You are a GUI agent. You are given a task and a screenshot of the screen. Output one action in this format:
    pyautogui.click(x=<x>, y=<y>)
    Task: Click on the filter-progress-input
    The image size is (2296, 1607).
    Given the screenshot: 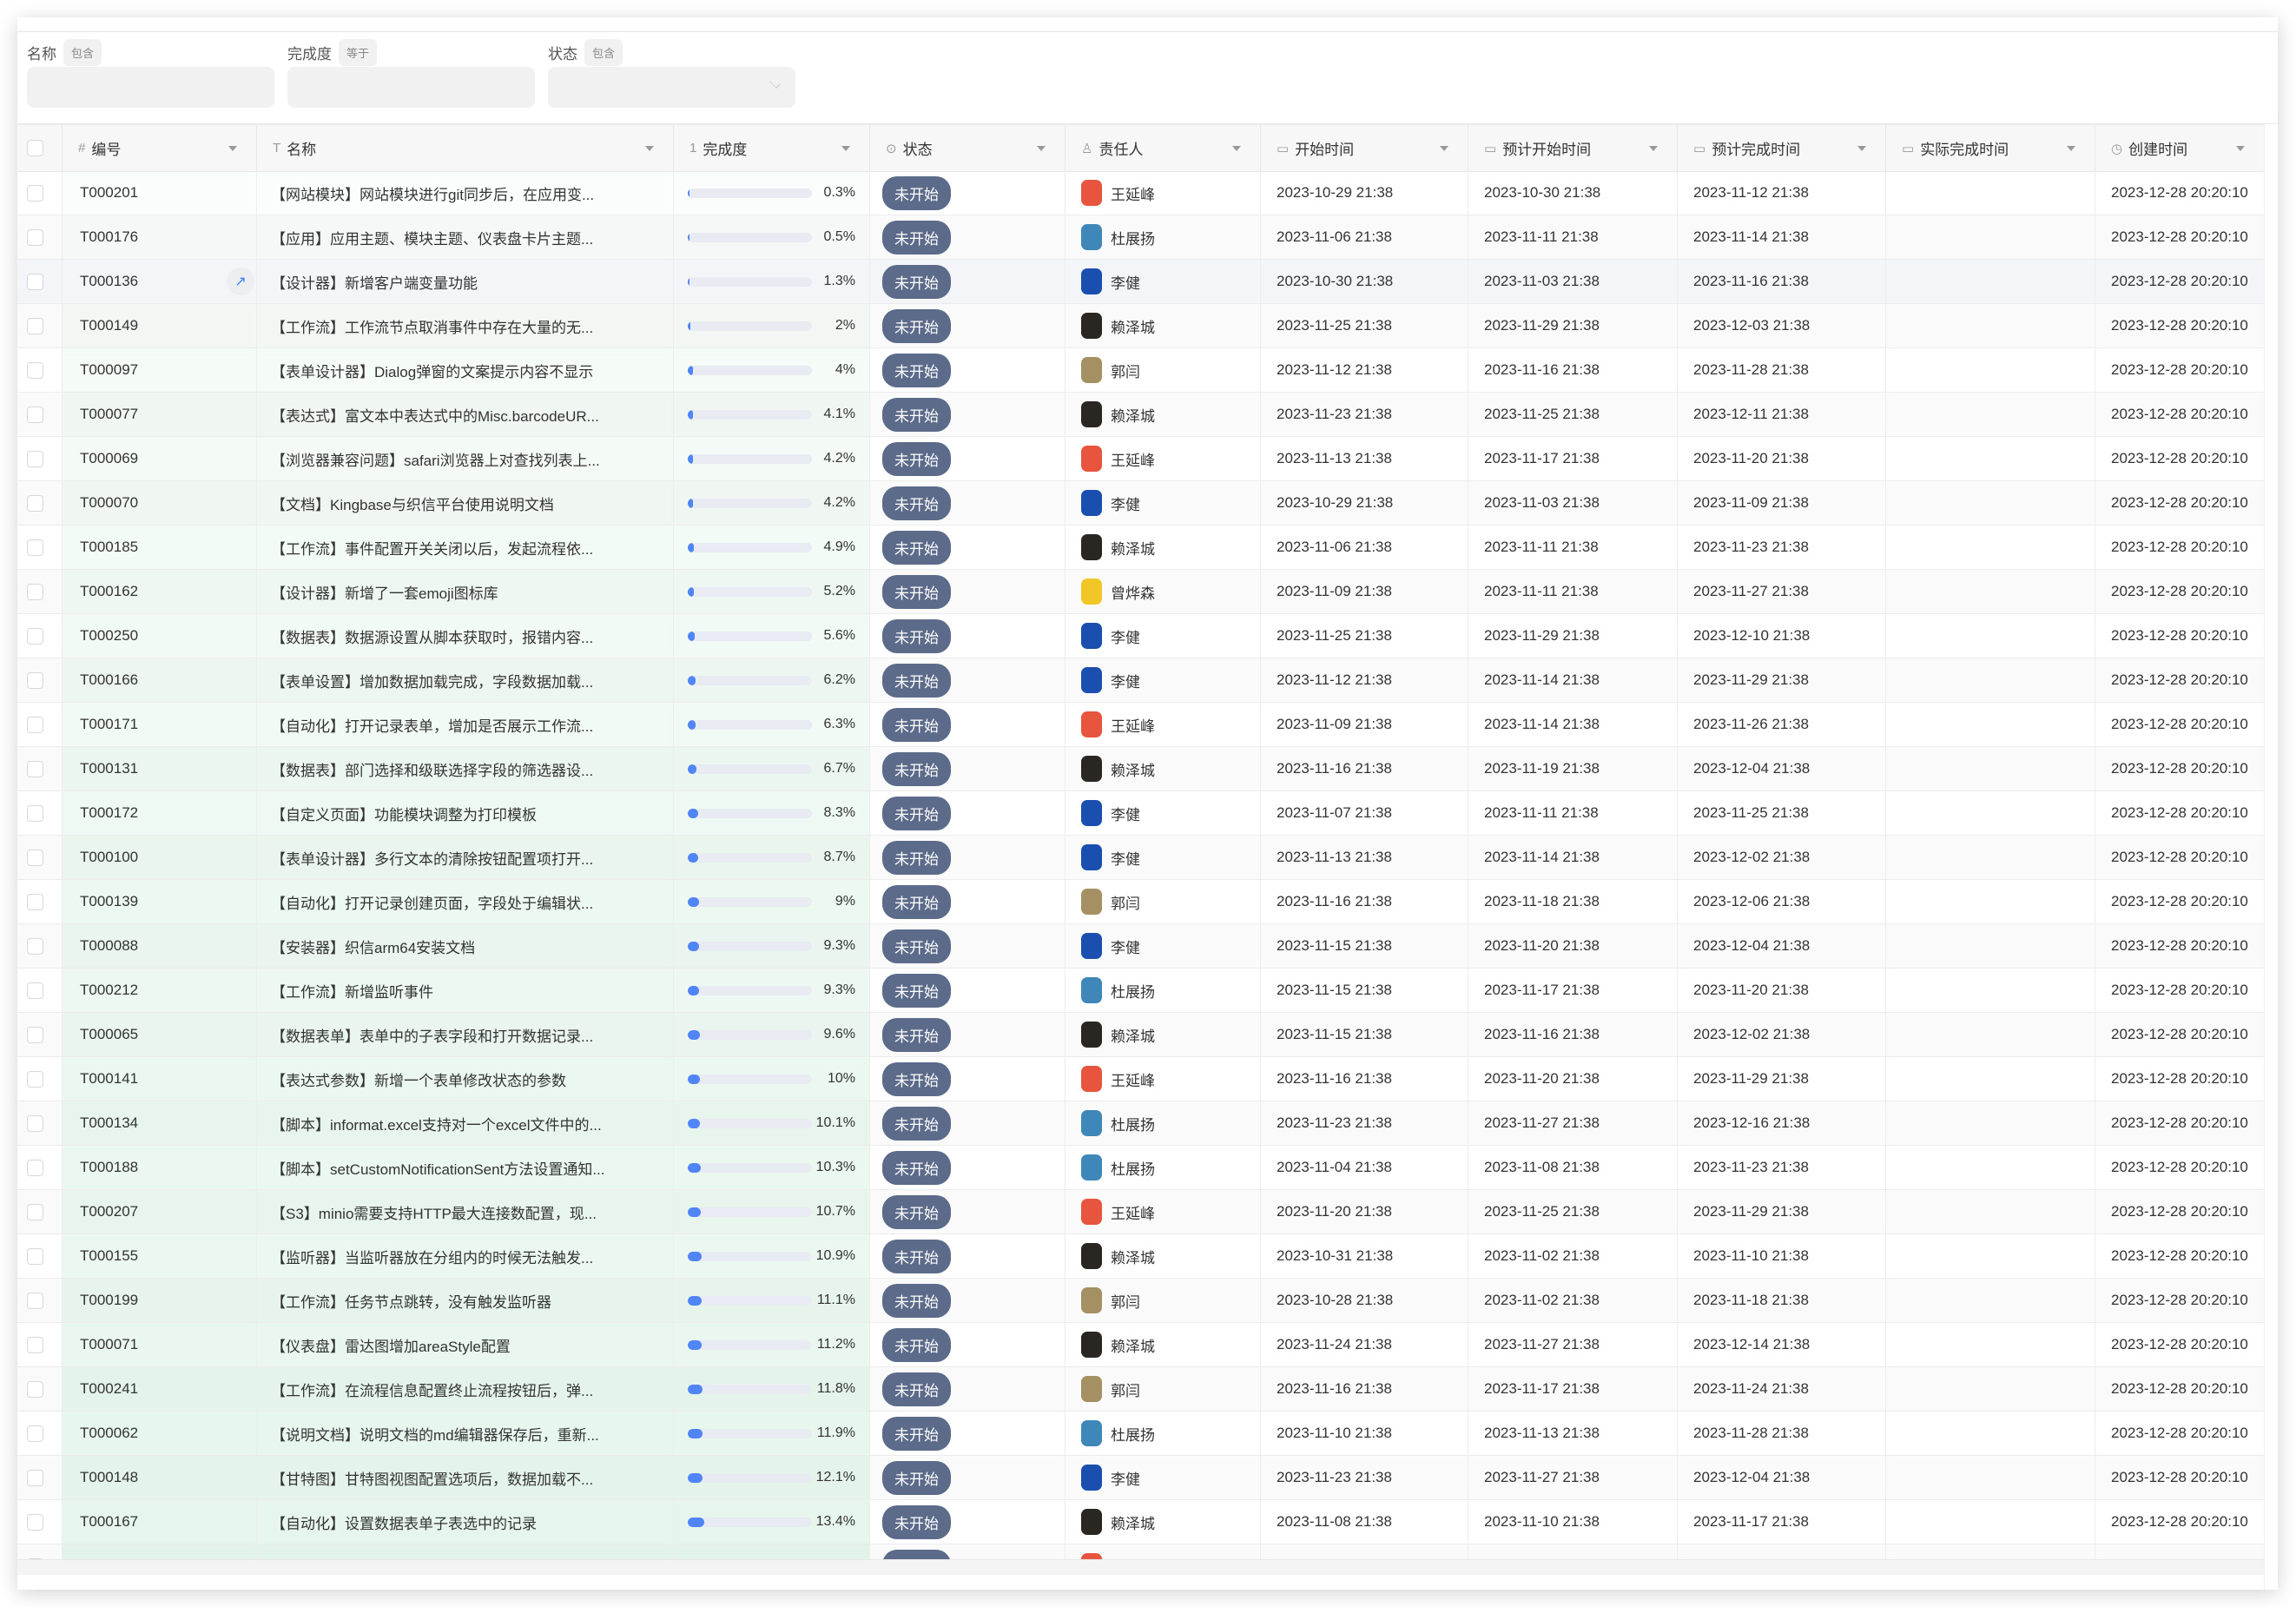 What is the action you would take?
    pyautogui.click(x=411, y=88)
    